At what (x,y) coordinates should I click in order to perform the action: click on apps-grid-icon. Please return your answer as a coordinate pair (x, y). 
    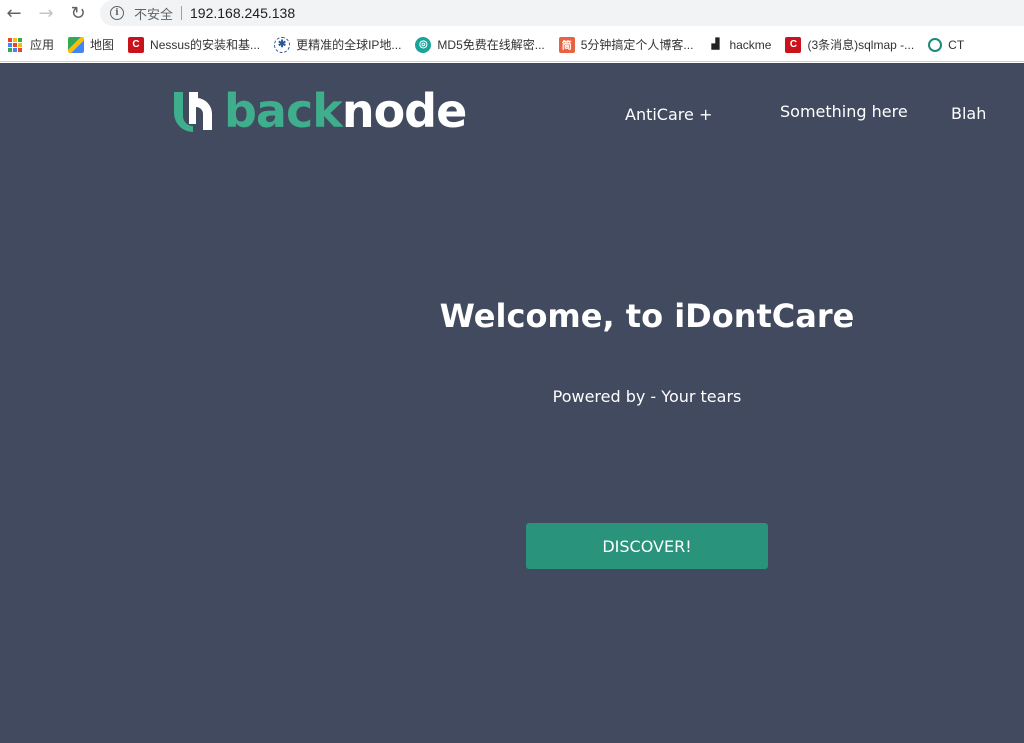
    Looking at the image, I should click on (15, 44).